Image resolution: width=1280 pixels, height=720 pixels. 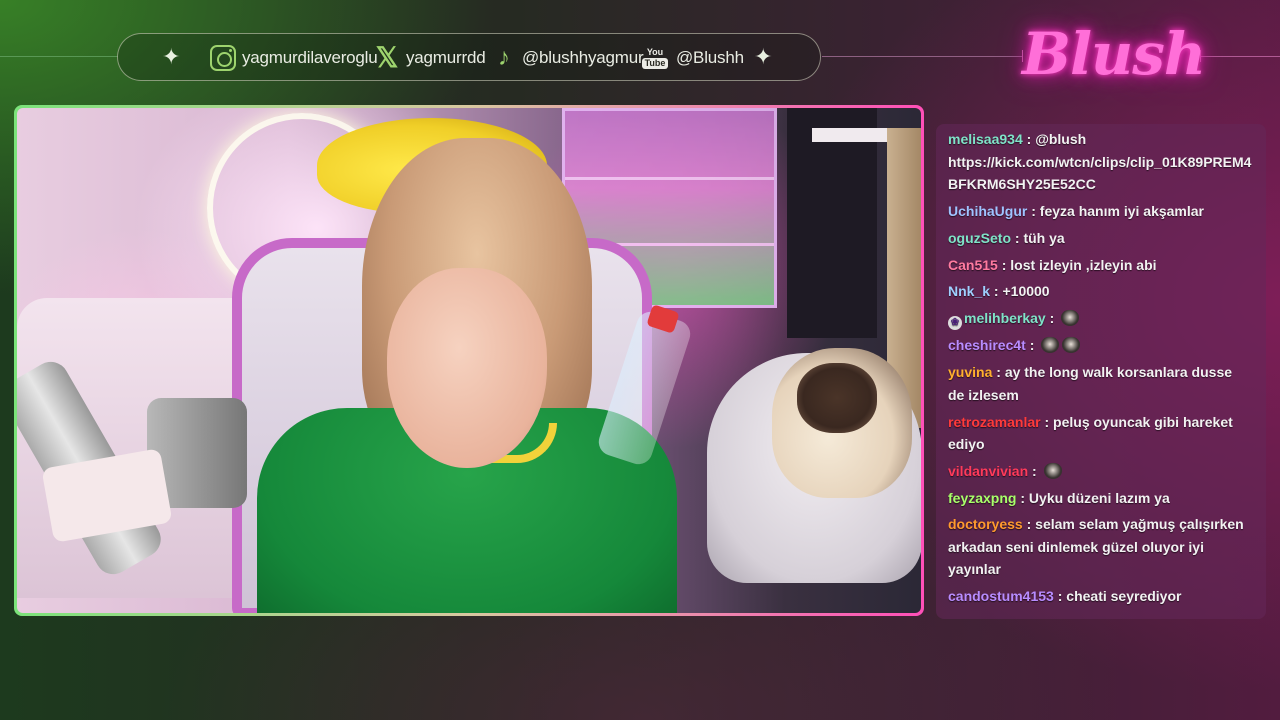 I want to click on chat-message: Nnk_k : +10000, so click(x=1100, y=291).